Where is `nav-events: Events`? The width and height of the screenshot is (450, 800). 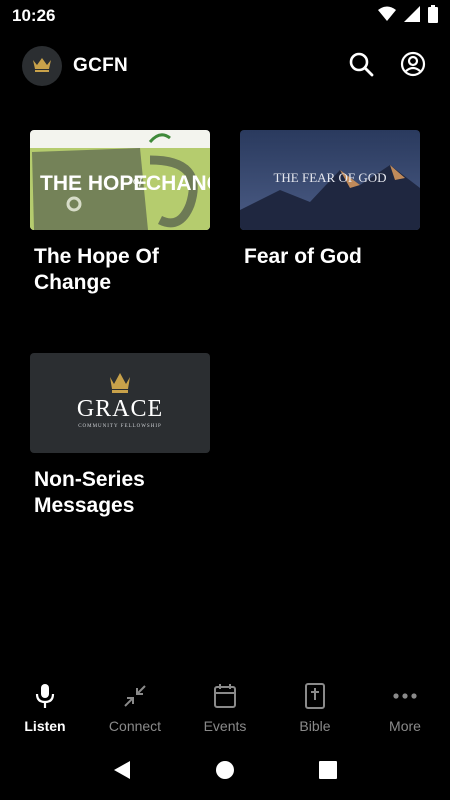
nav-events: Events is located at coordinates (225, 706).